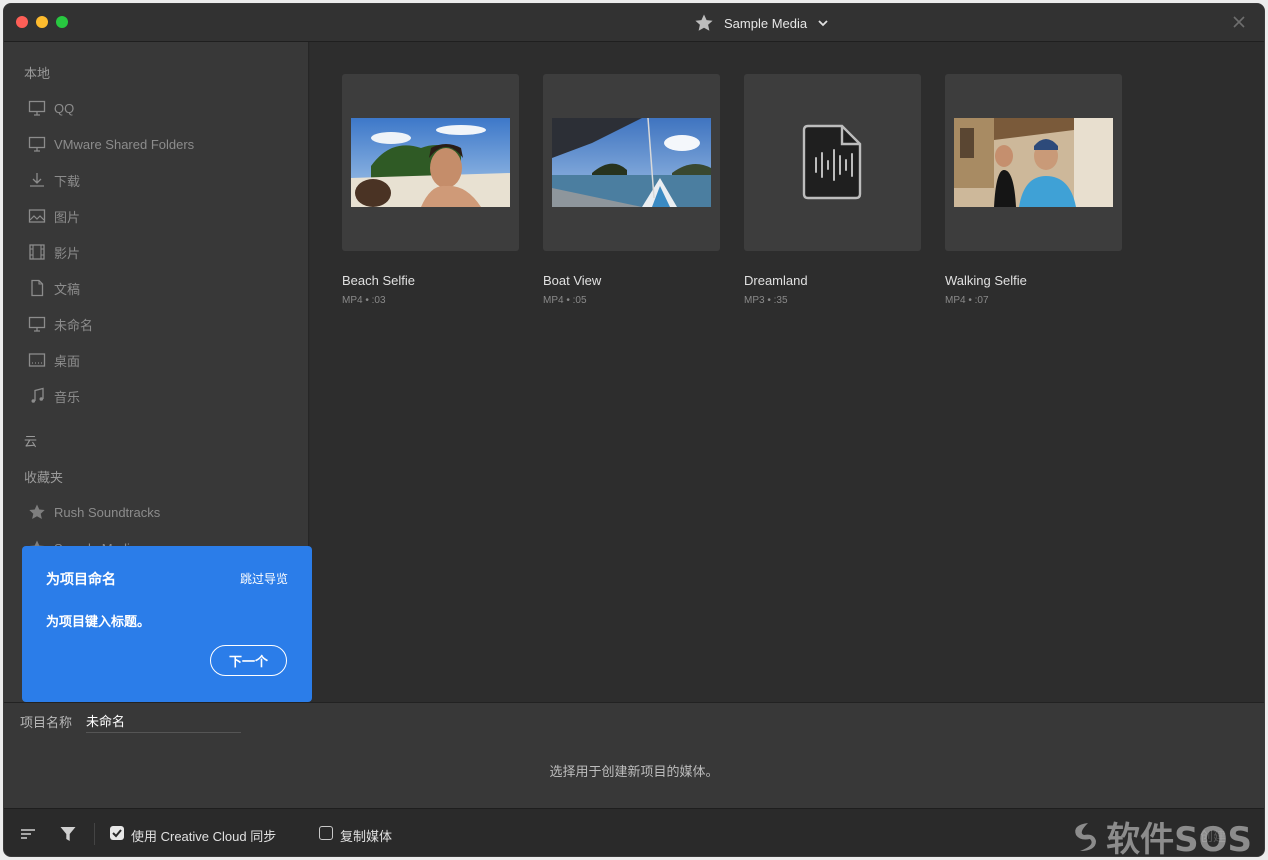  Describe the element at coordinates (54, 396) in the screenshot. I see `sidebar-item-music: 音乐` at that location.